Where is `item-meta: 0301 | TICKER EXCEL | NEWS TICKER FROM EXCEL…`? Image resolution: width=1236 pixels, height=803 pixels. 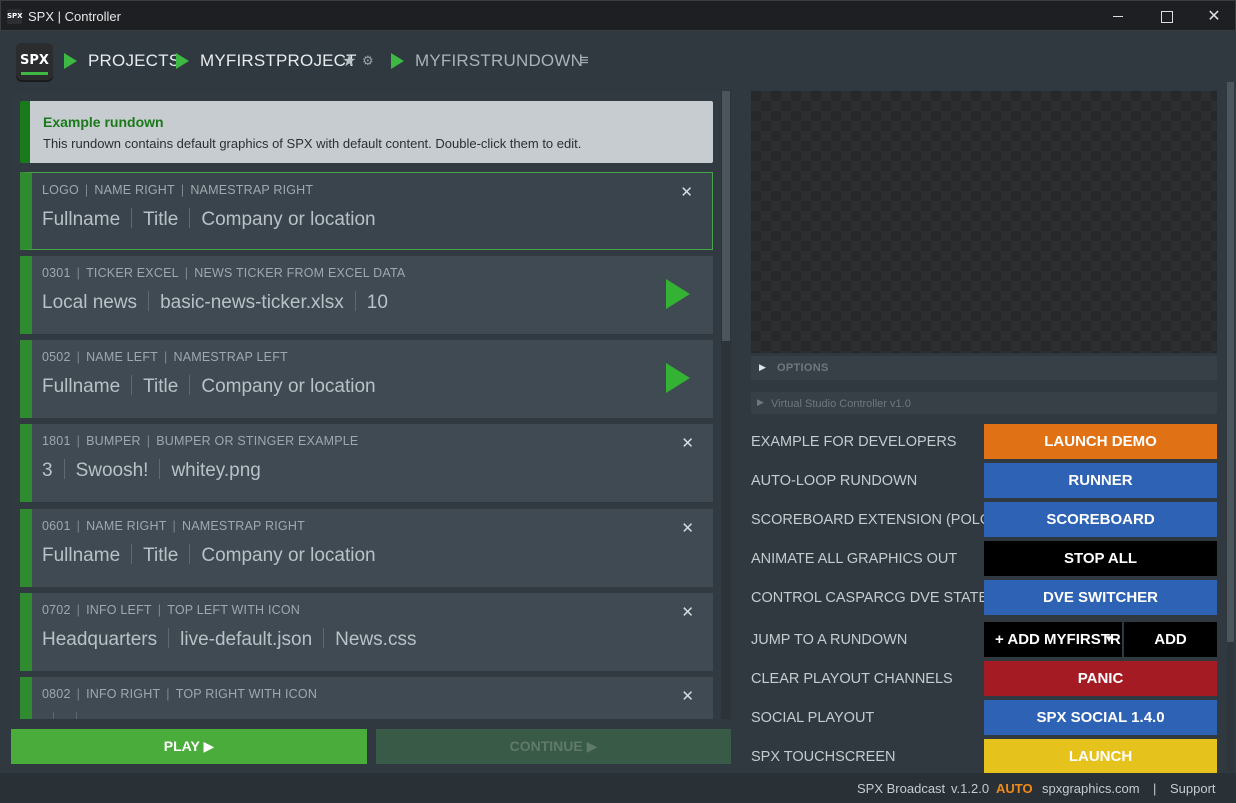 item-meta: 0301 | TICKER EXCEL | NEWS TICKER FROM EXCEL… is located at coordinates (223, 273).